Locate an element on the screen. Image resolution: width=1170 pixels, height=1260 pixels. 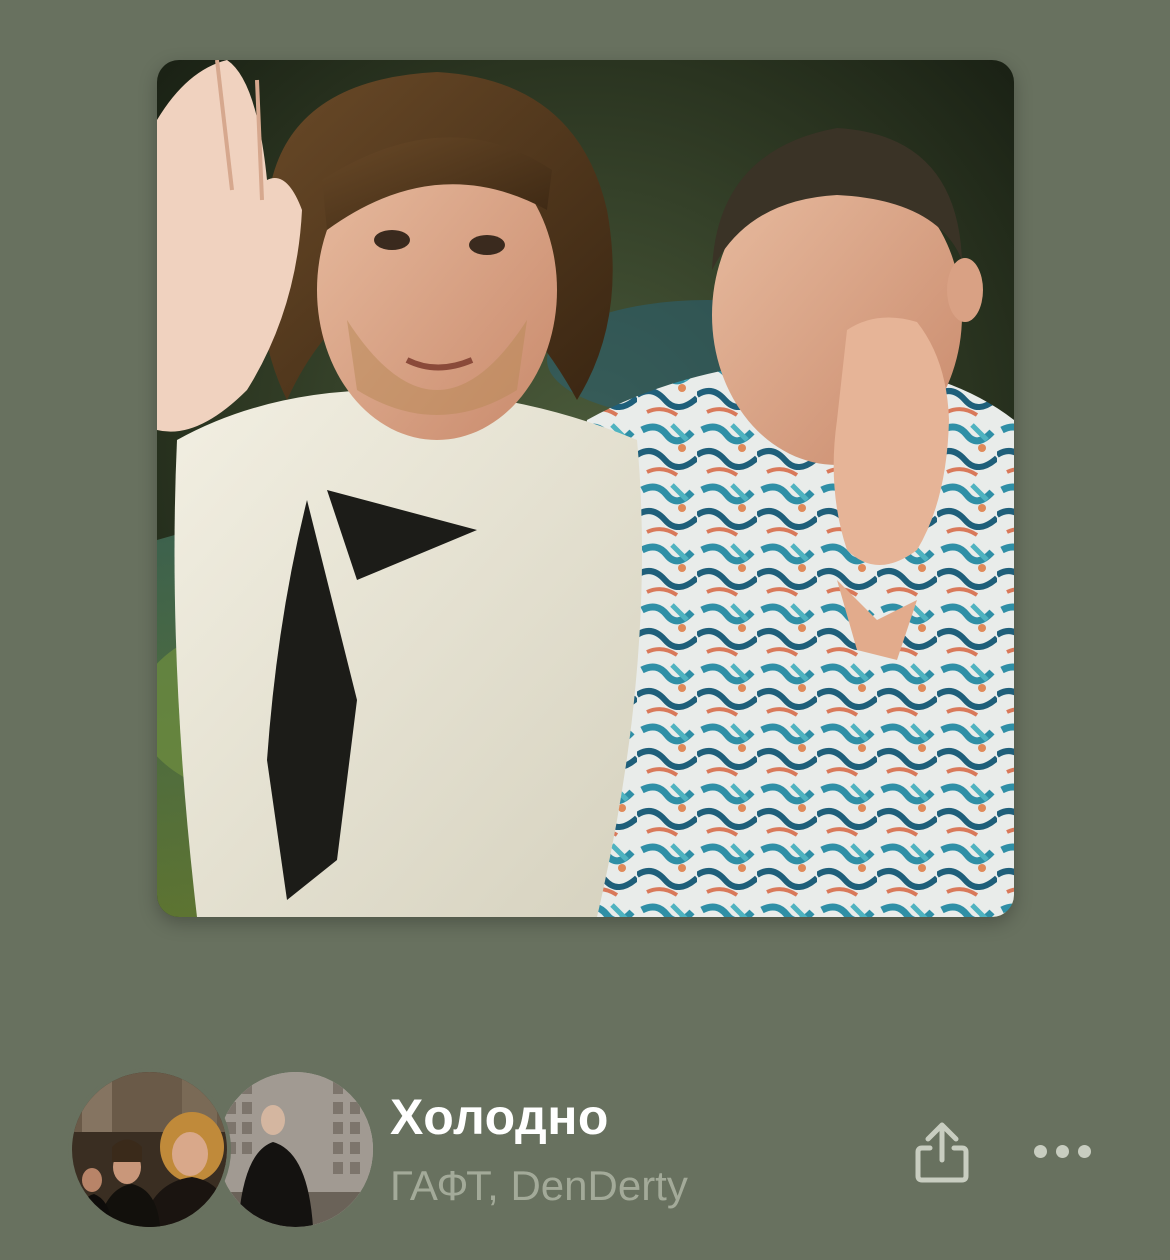
artist-avatar-denderty-image is located at coordinates (295, 1149).